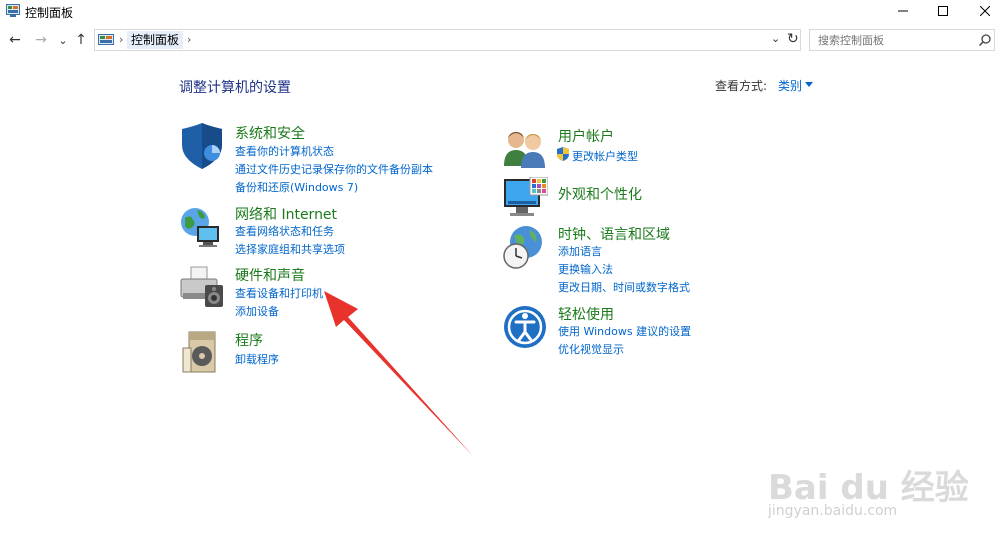  What do you see at coordinates (809, 84) in the screenshot?
I see `chevron-down-icon` at bounding box center [809, 84].